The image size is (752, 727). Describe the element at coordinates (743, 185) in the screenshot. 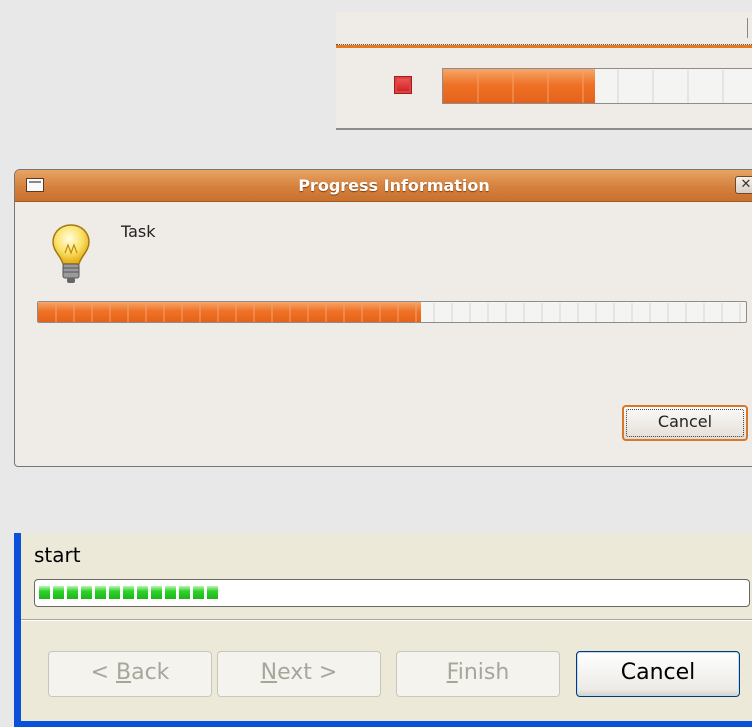

I see `close-icon: ✕` at that location.